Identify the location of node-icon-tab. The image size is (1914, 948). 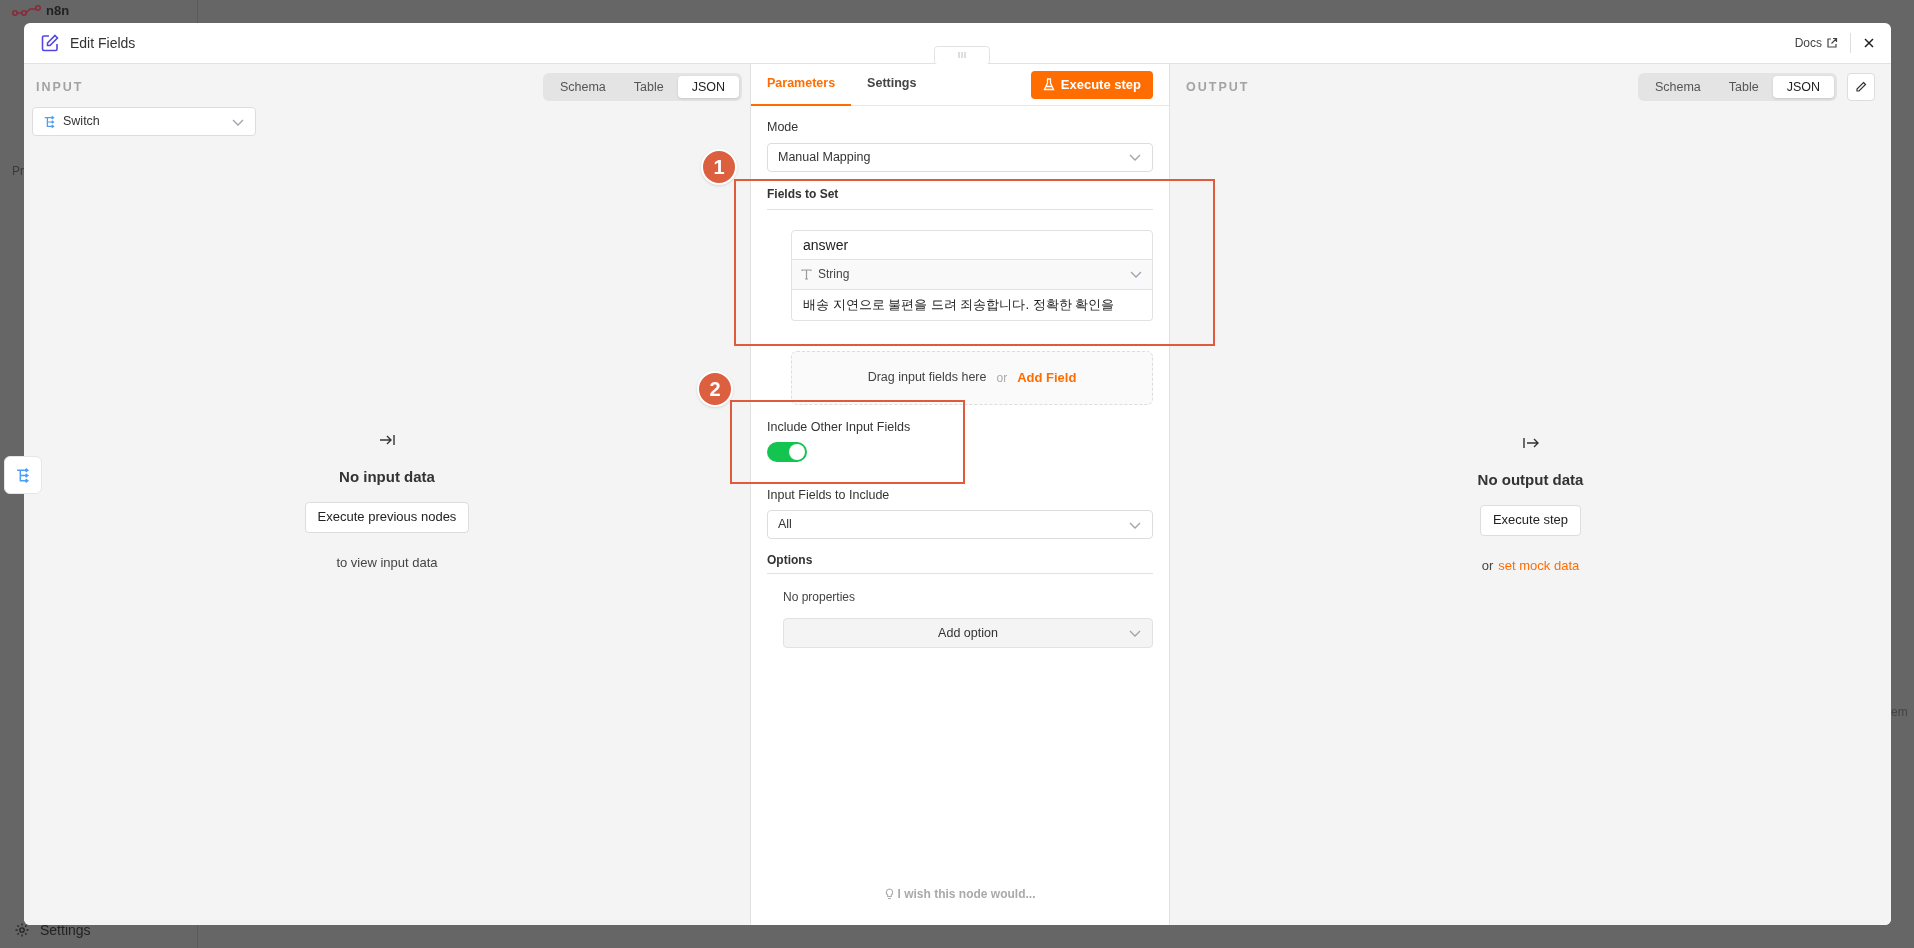
(23, 475).